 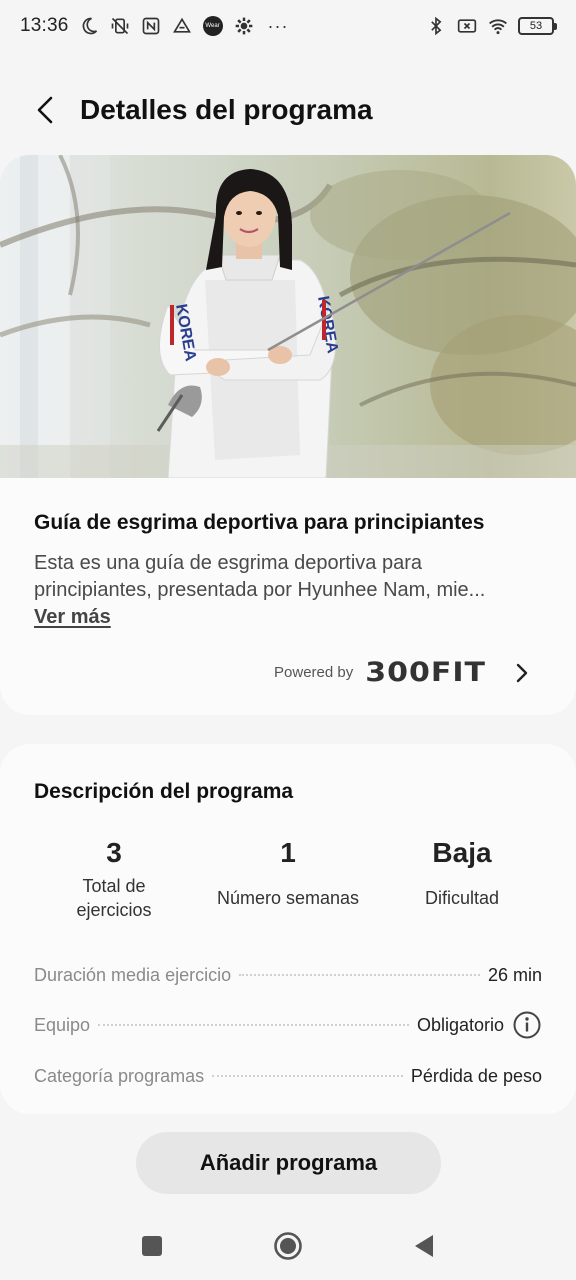 I want to click on status-time: 13:36, so click(x=44, y=25).